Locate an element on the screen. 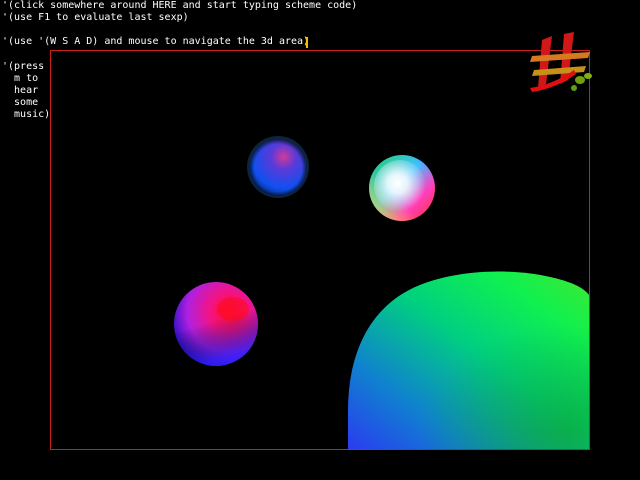 The width and height of the screenshot is (640, 480). blue-sphere is located at coordinates (278, 167).